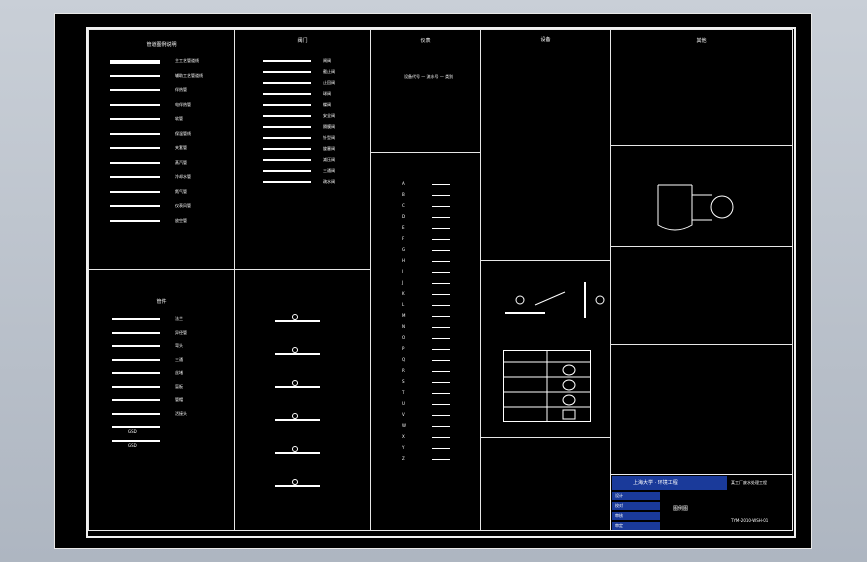  I want to click on legend-valves-title: 阀门, so click(302, 41).